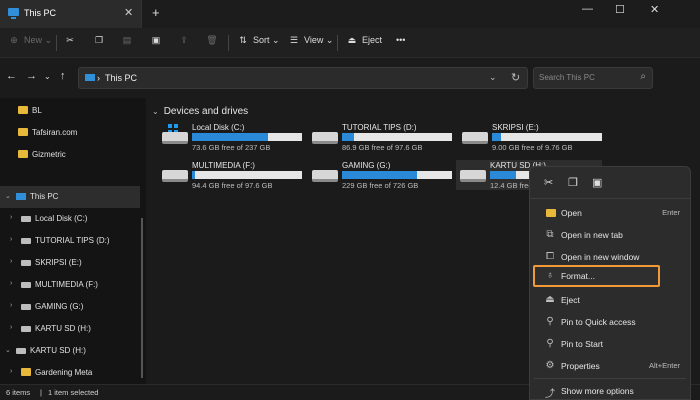 This screenshot has height=400, width=700. I want to click on group-header: ⌄ Devices and drives, so click(200, 111).